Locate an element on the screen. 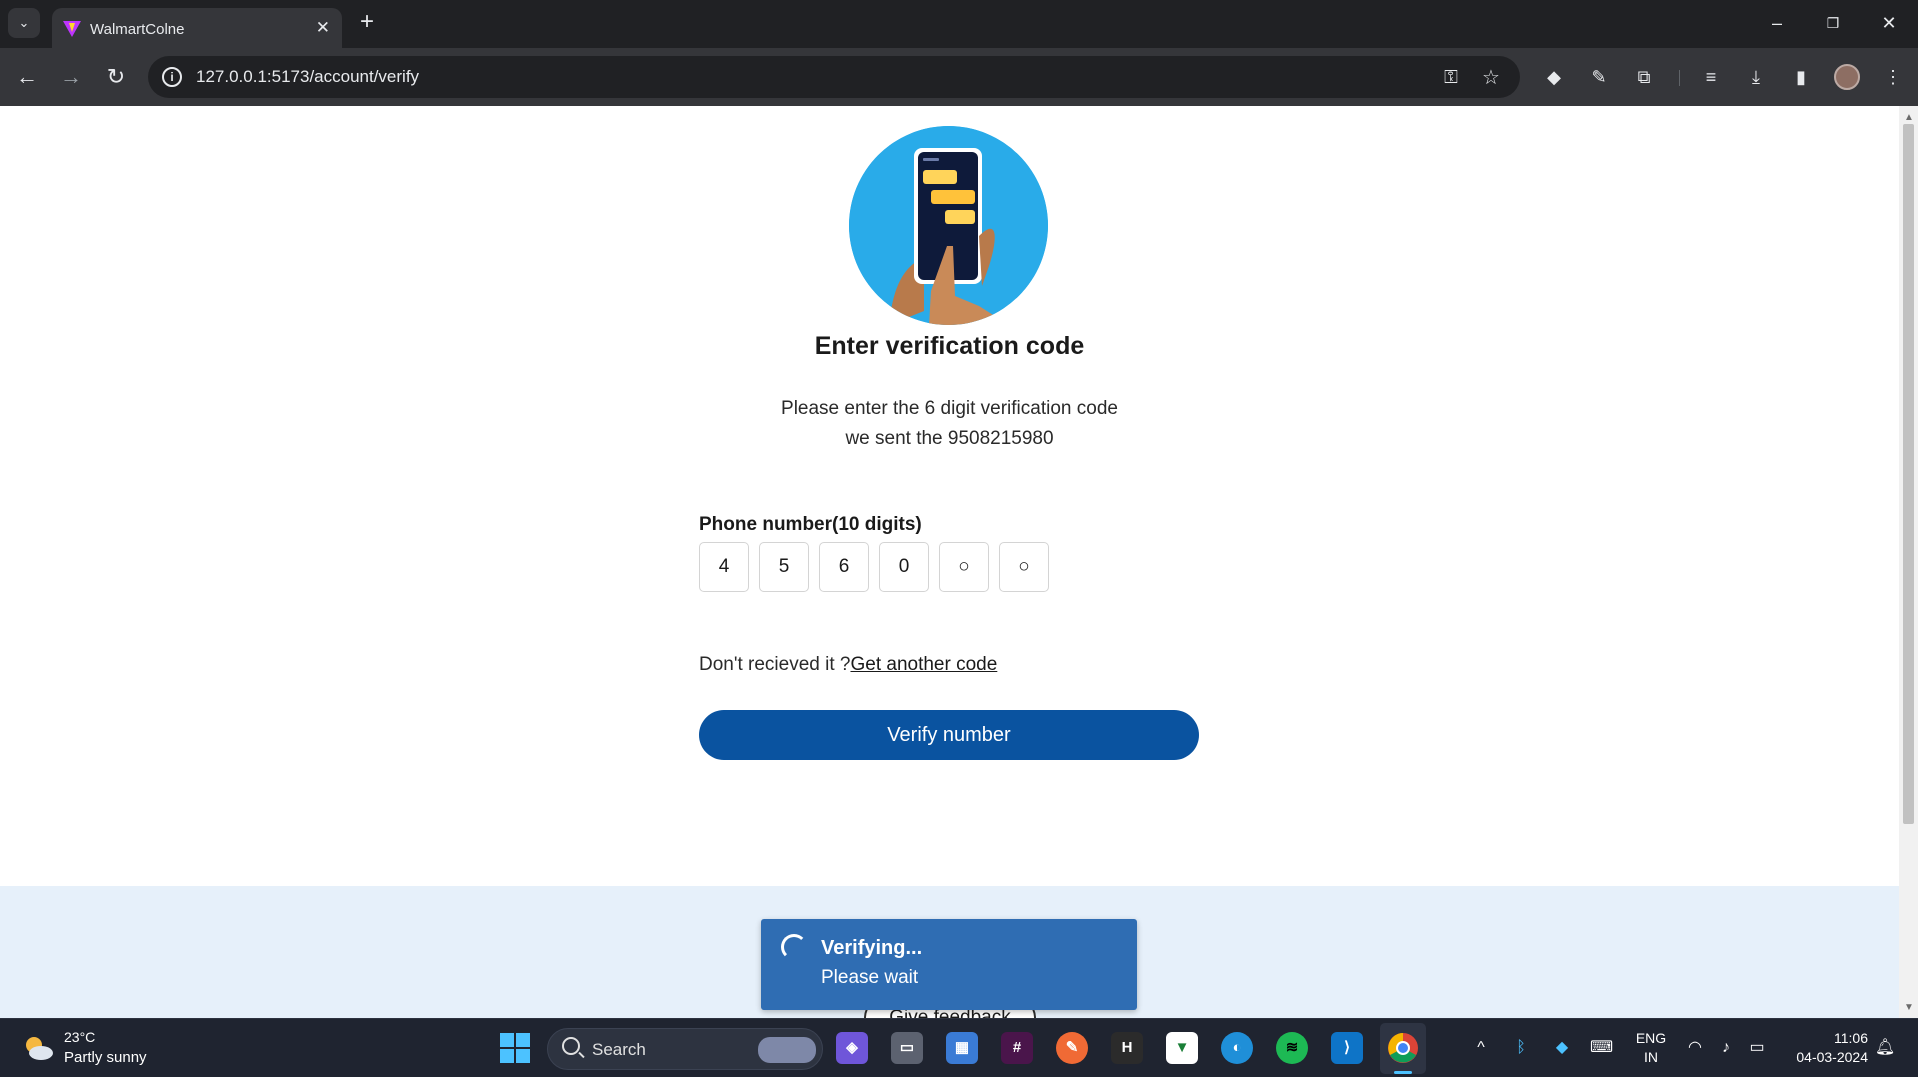 This screenshot has width=1918, height=1077. windows-start-icon is located at coordinates (515, 1048).